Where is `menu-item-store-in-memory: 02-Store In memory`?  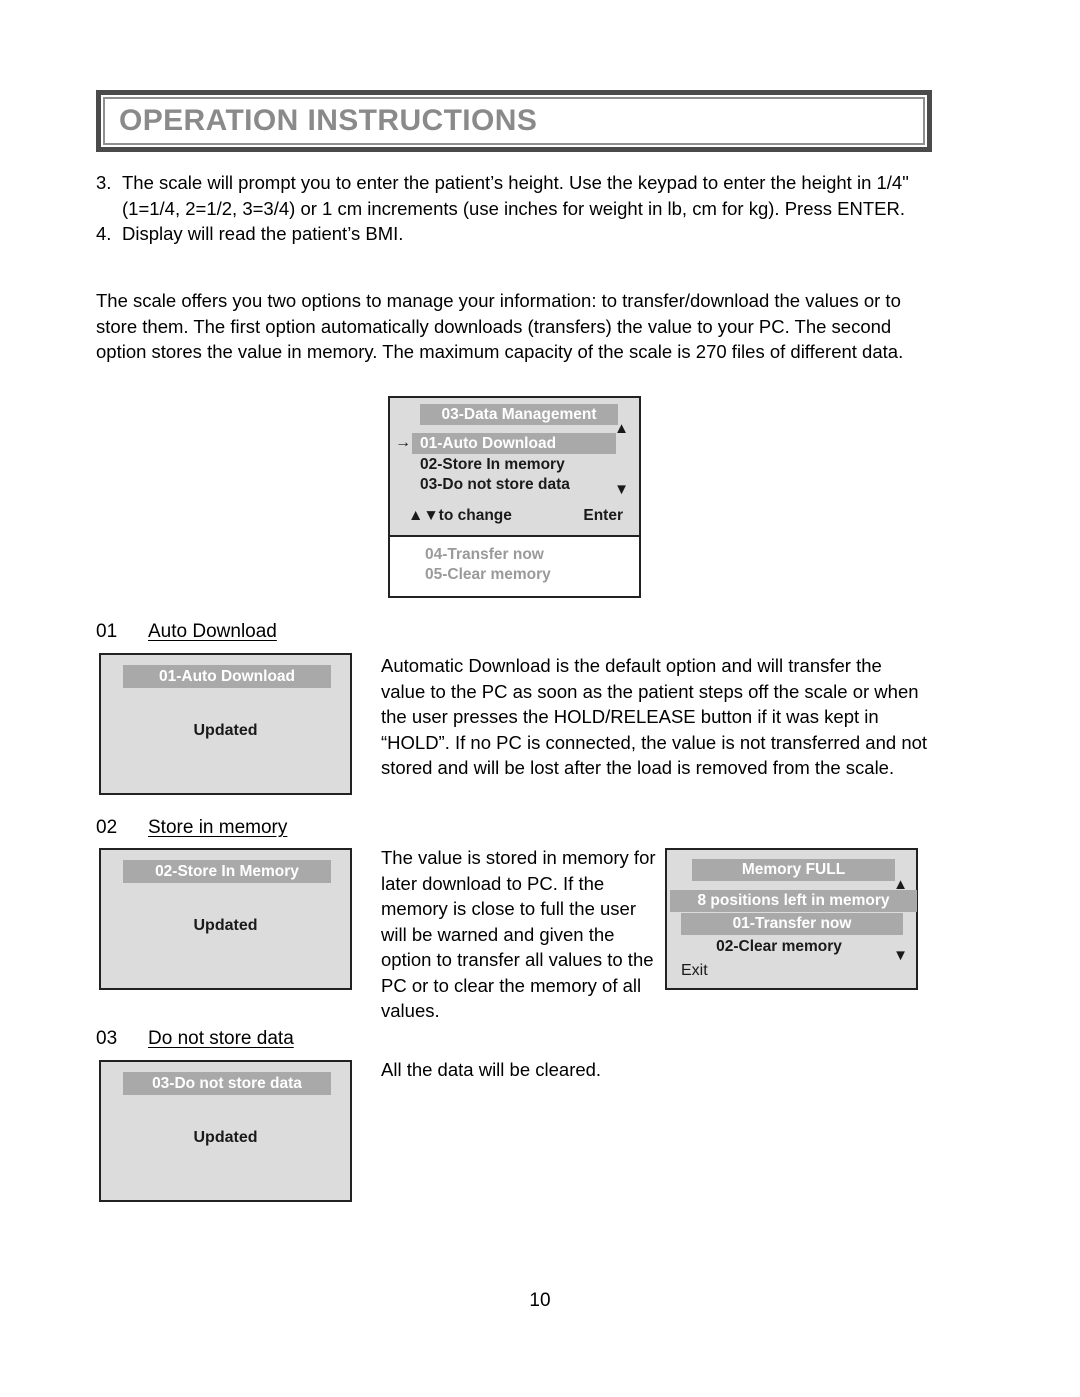 menu-item-store-in-memory: 02-Store In memory is located at coordinates (492, 465).